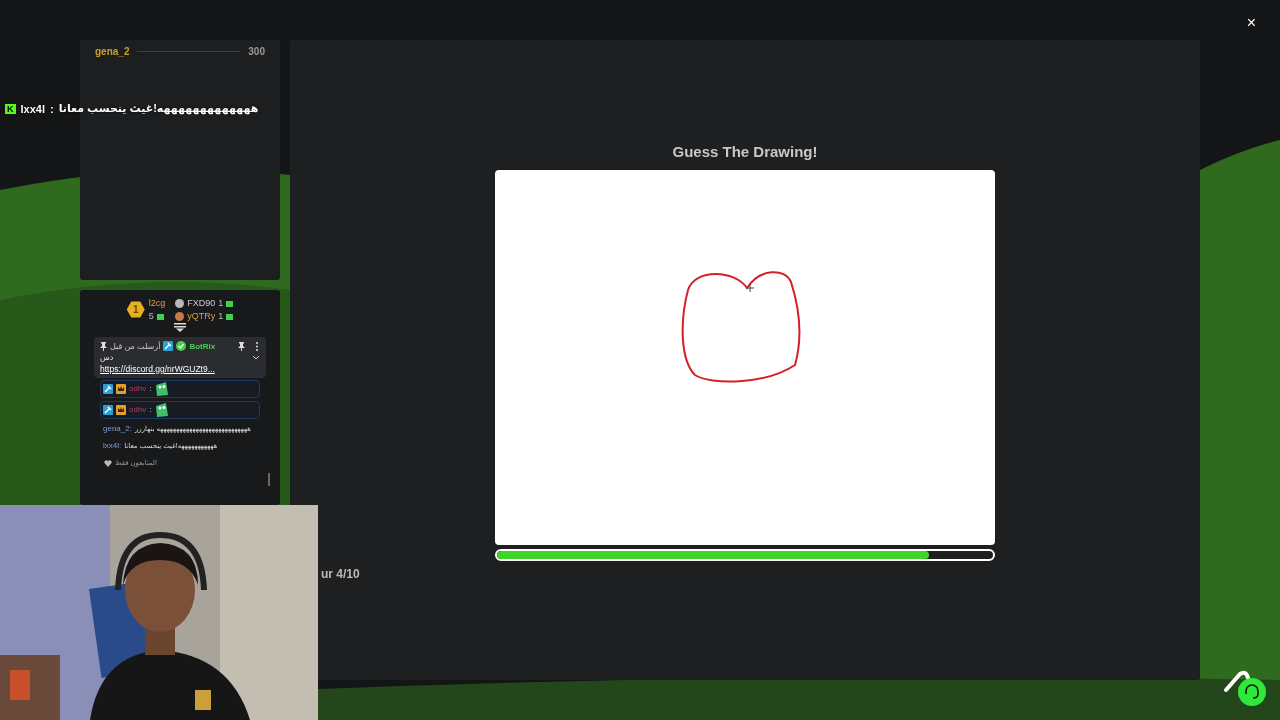  What do you see at coordinates (745, 152) in the screenshot?
I see `game-title: Guess The Drawing!` at bounding box center [745, 152].